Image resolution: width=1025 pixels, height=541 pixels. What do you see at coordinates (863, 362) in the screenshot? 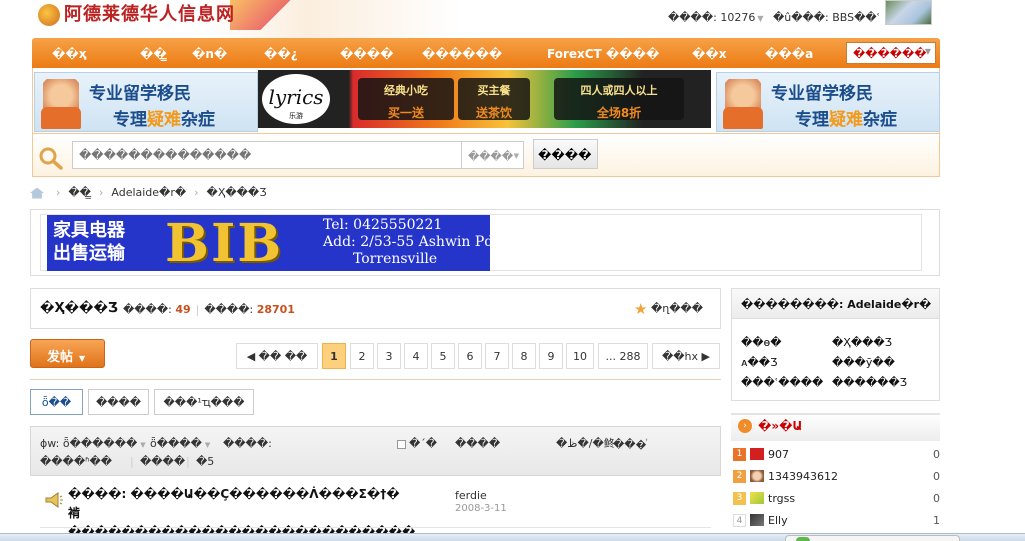
I see `category-link: ���ӯ��` at bounding box center [863, 362].